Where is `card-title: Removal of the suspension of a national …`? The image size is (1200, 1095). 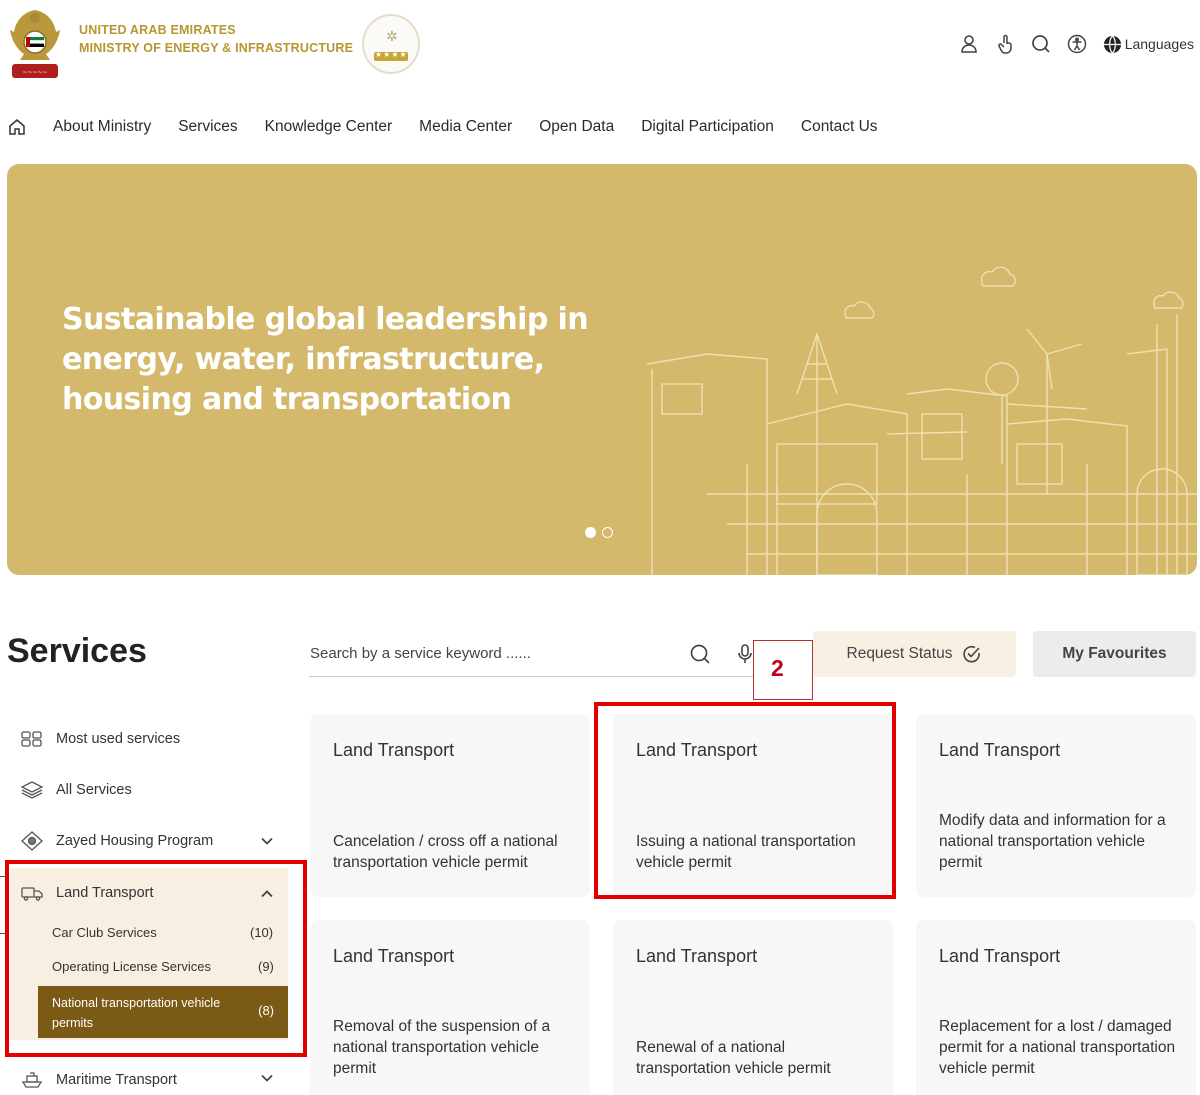 card-title: Removal of the suspension of a national … is located at coordinates (442, 1047).